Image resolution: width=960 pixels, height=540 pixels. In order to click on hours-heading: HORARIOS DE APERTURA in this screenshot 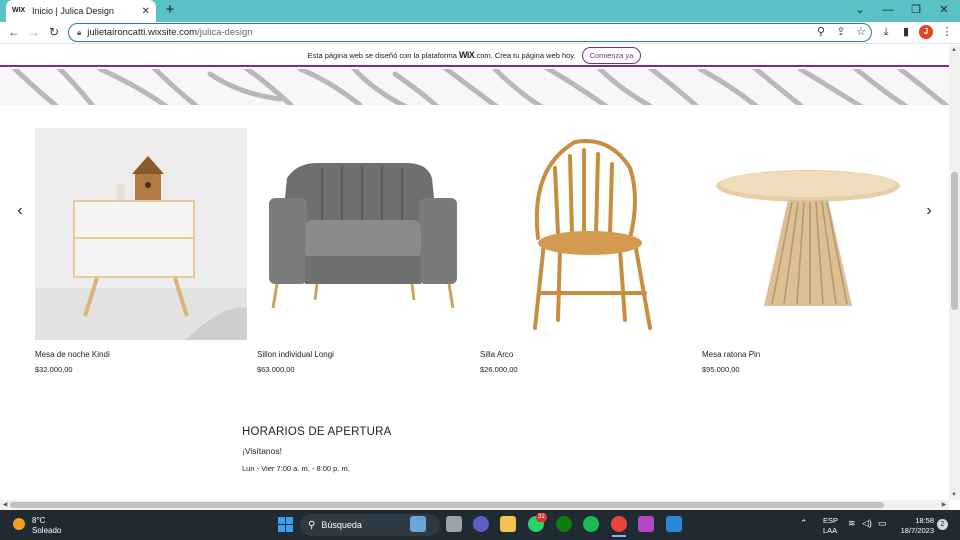, I will do `click(317, 432)`.